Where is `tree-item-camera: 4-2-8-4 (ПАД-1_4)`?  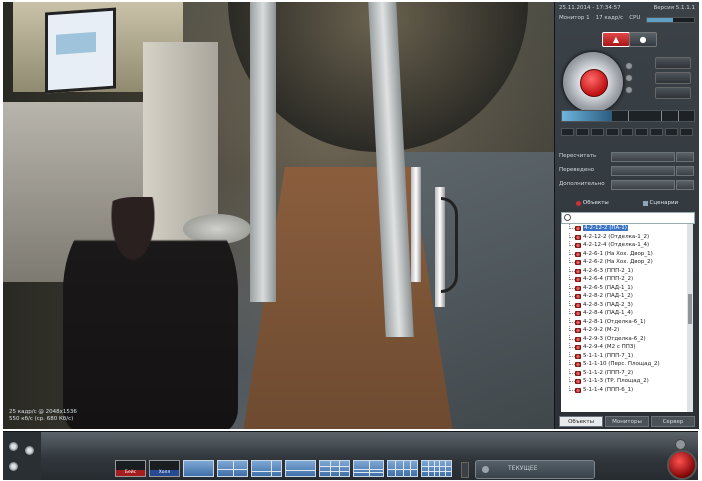
tree-item-camera: 4-2-8-4 (ПАД-1_4) is located at coordinates (624, 313).